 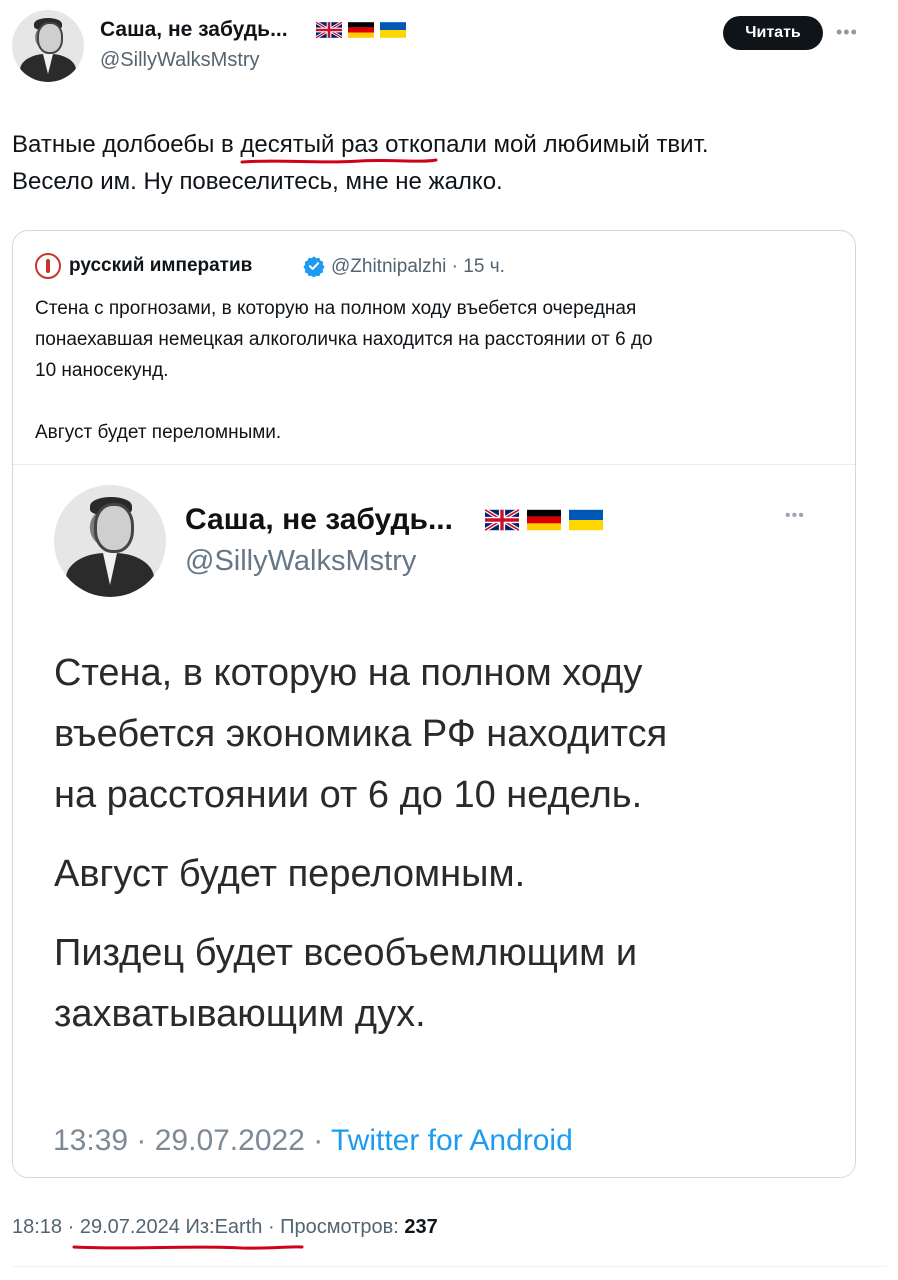 I want to click on embedded-source-link: Twitter for Android, so click(x=452, y=1140).